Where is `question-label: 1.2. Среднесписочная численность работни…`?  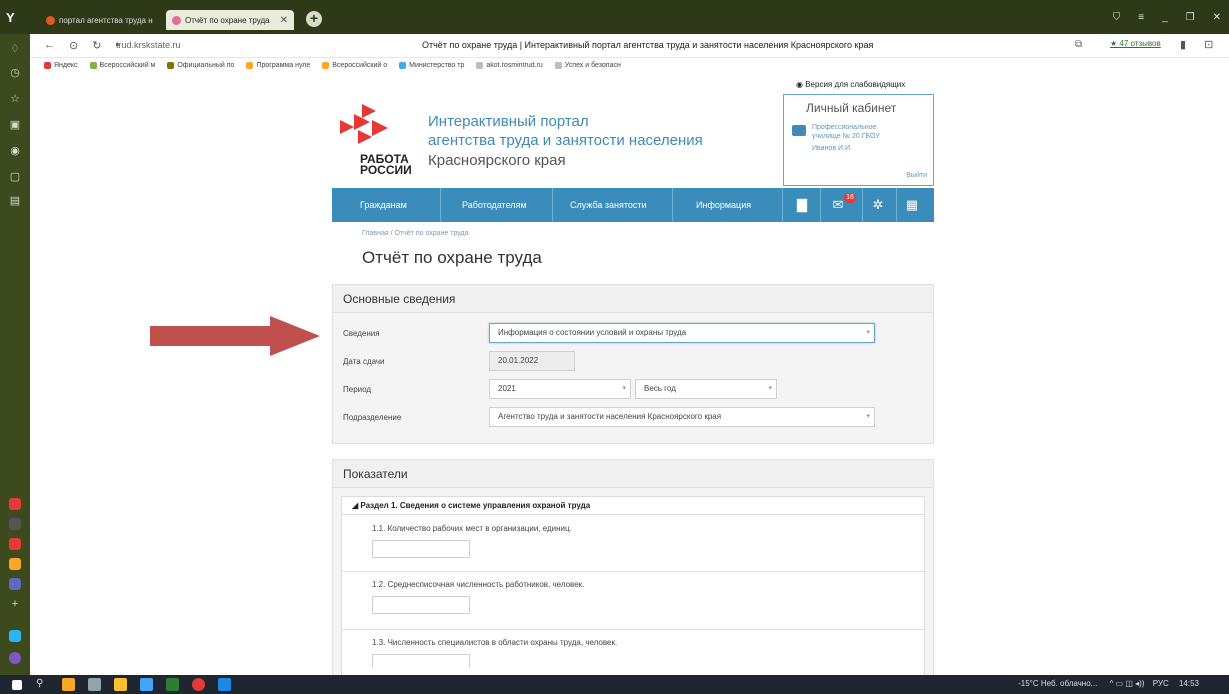
question-label: 1.2. Среднесписочная численность работни… is located at coordinates (478, 584).